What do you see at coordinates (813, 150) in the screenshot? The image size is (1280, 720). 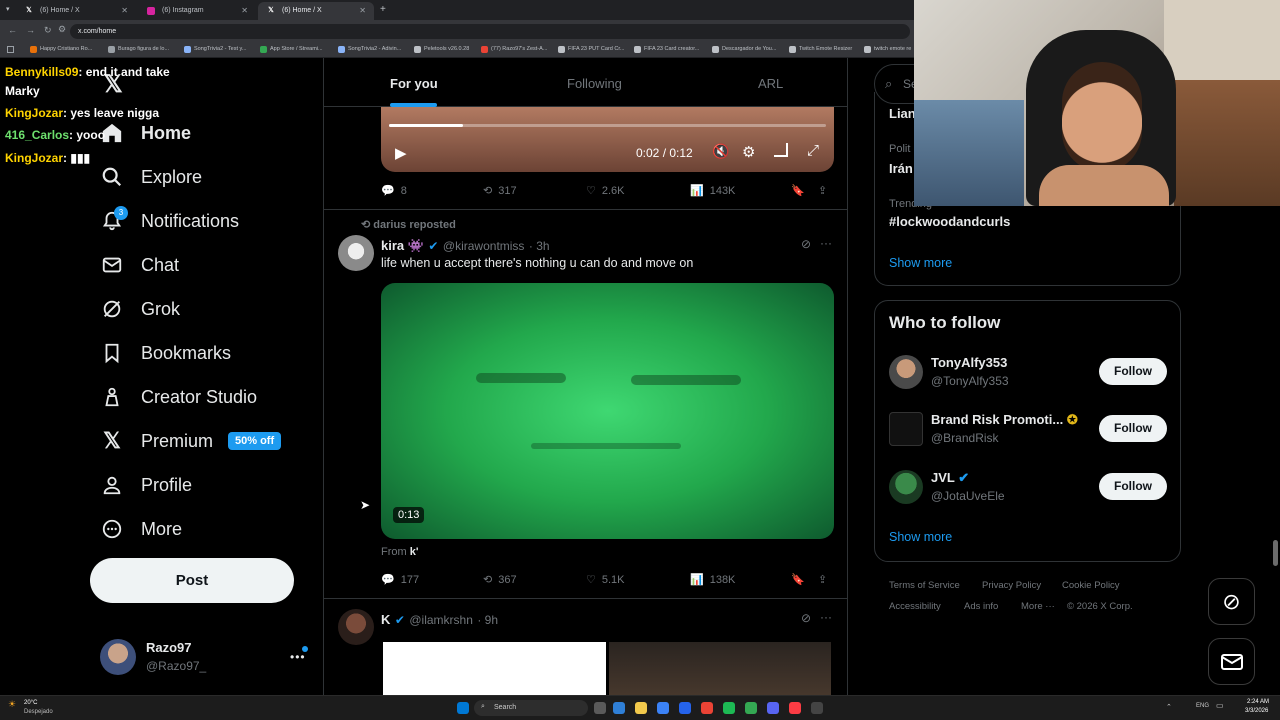 I see `fullscreen-icon: ⤢` at bounding box center [813, 150].